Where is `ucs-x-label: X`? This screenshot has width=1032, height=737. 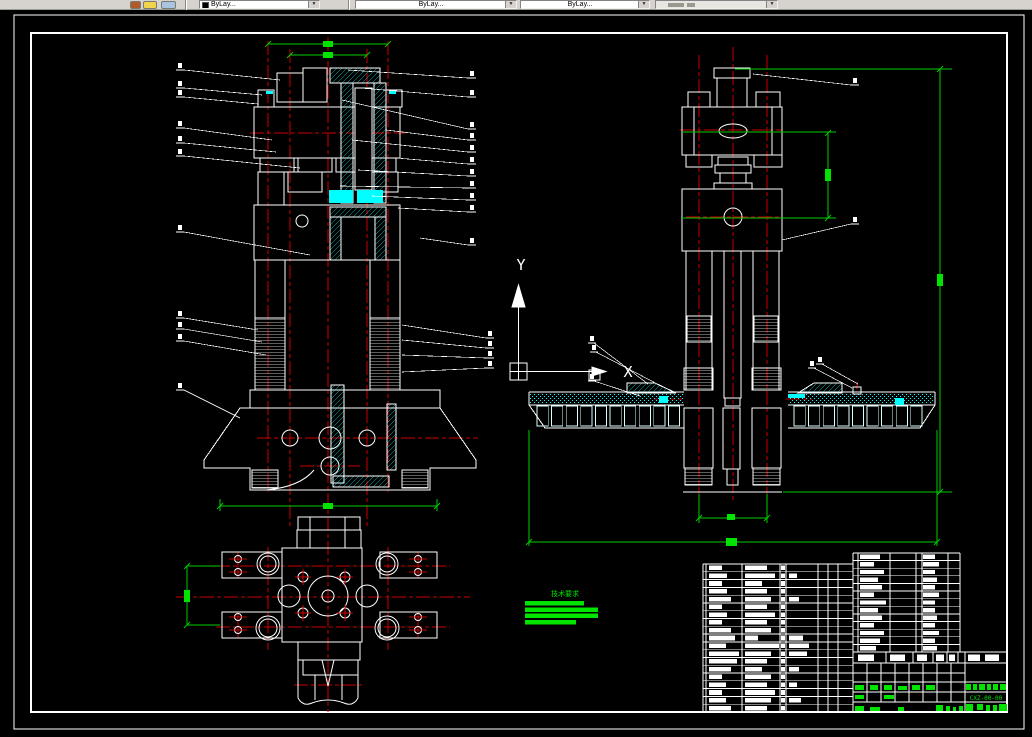 ucs-x-label: X is located at coordinates (627, 372).